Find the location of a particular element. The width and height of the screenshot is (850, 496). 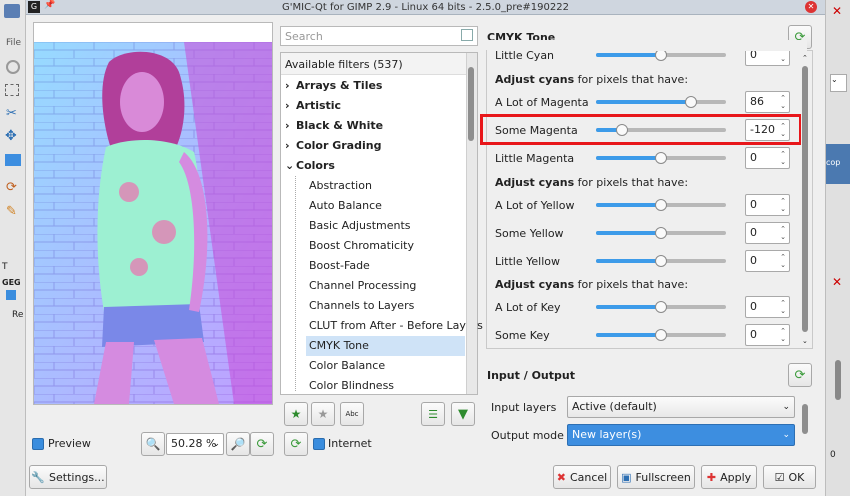

filter-item: Abstraction is located at coordinates (385, 186).